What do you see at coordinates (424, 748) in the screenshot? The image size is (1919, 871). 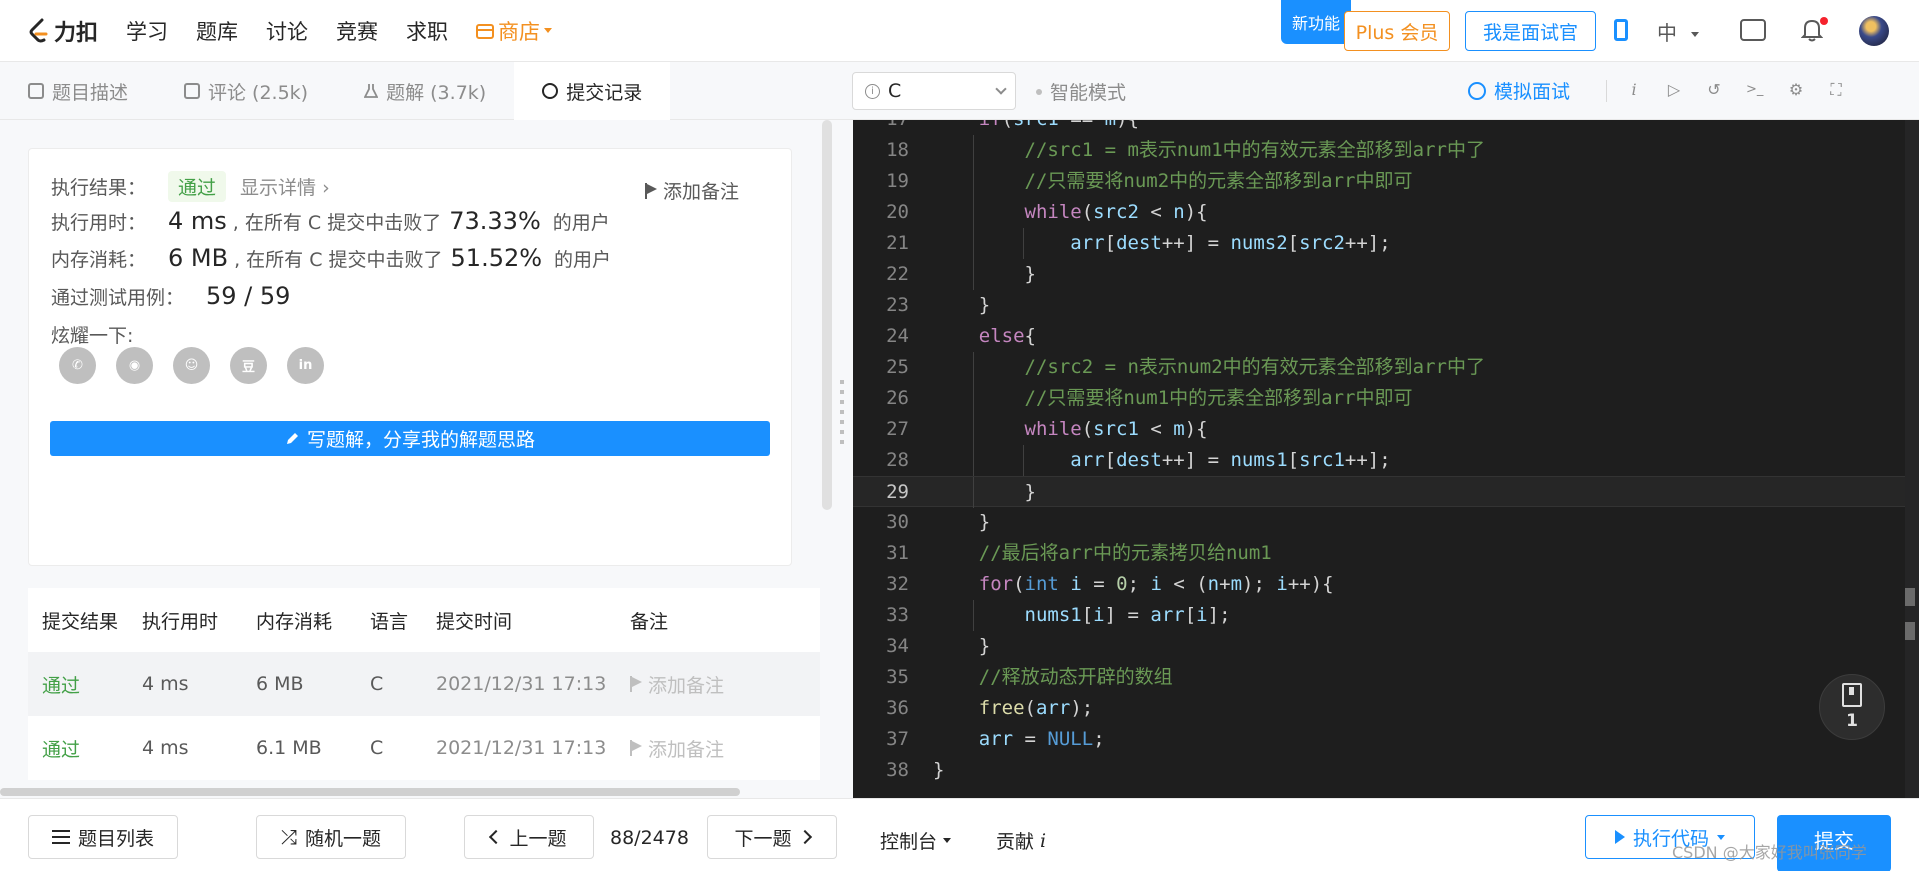 I see `table-row: 通过 4 ms 6.1 MB C 2021/12/31 17:13 添加备注` at bounding box center [424, 748].